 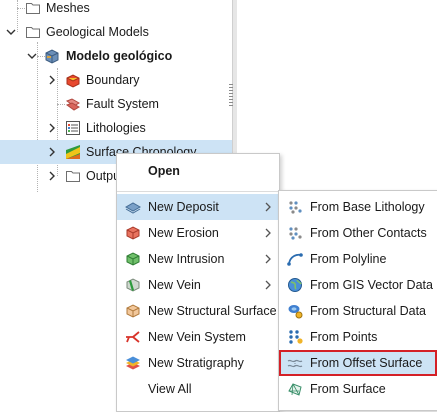 I want to click on surface-chronology-icon, so click(x=73, y=152).